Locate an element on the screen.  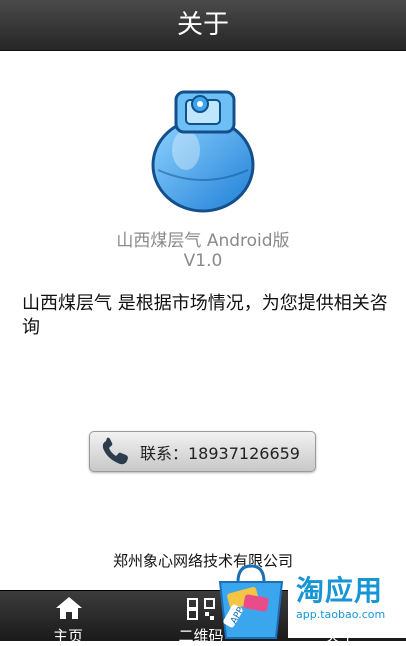
page-title: 关于 is located at coordinates (202, 25).